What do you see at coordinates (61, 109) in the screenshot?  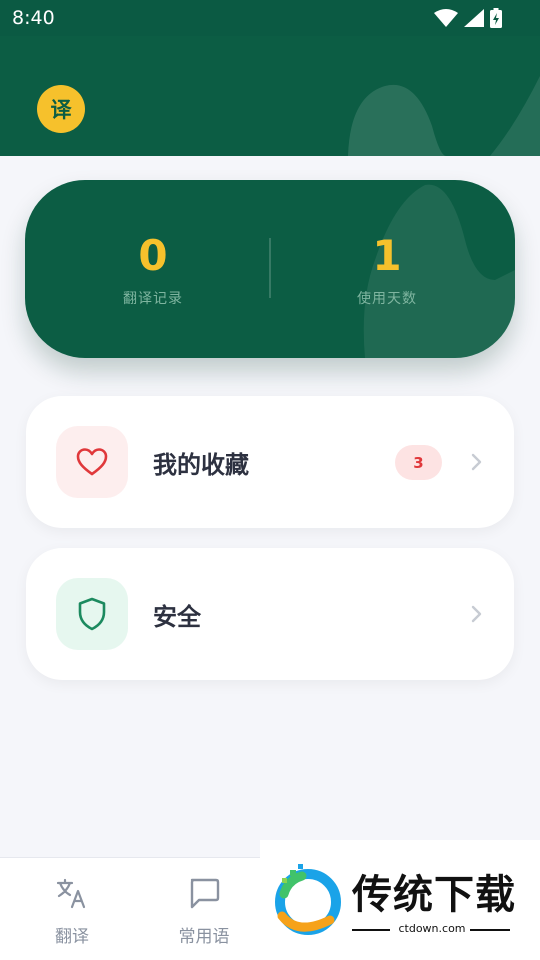 I see `app-logo-badge: 译` at bounding box center [61, 109].